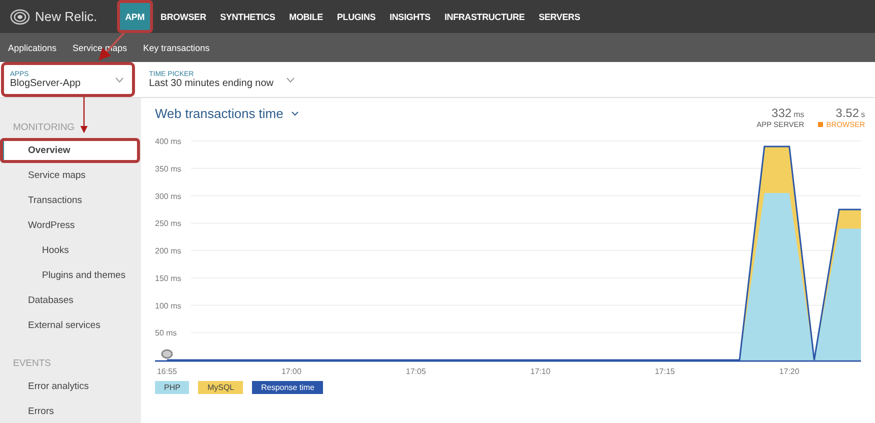 This screenshot has height=423, width=875. Describe the element at coordinates (70, 250) in the screenshot. I see `sidebar-item: Hooks` at that location.